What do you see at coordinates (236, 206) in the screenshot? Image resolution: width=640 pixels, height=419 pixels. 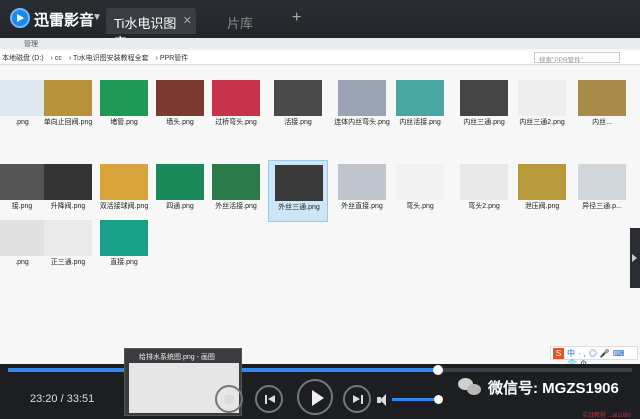 I see `file-name: 外丝活接.png` at bounding box center [236, 206].